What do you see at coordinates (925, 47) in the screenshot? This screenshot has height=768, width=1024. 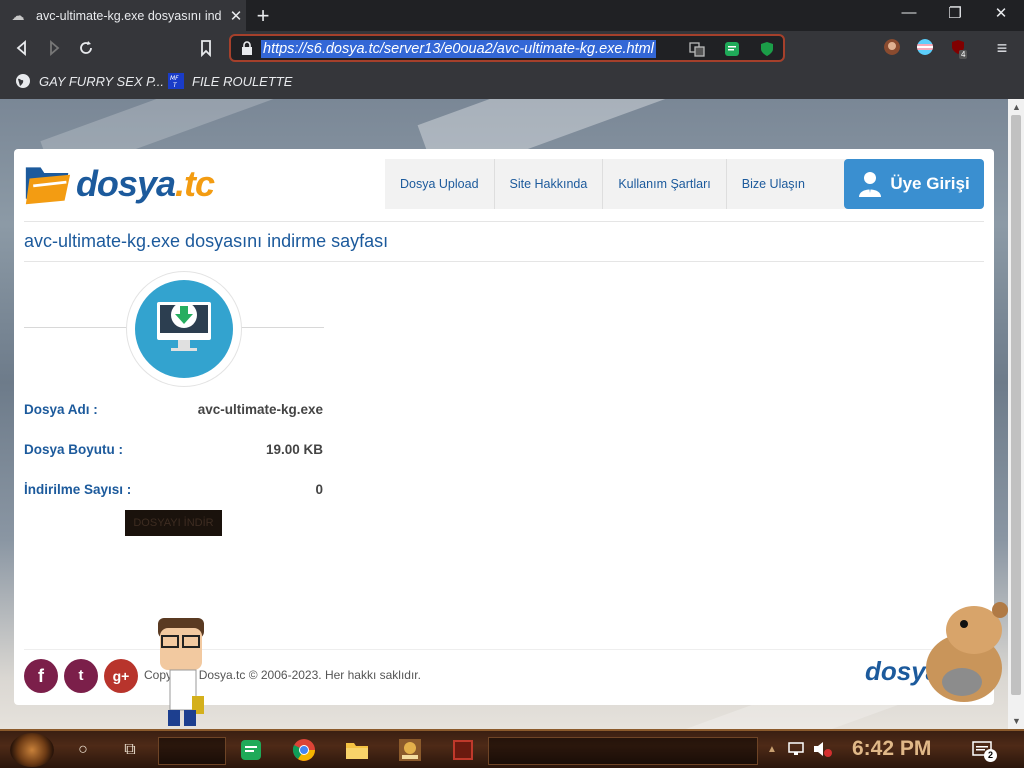 I see `flag-extension-icon` at bounding box center [925, 47].